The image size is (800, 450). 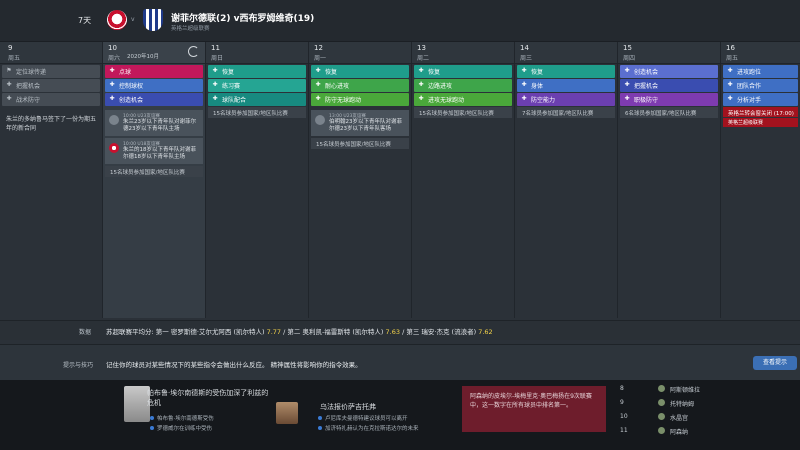 What do you see at coordinates (182, 419) in the screenshot?
I see `news-bullet: 帕布鲁·埃尔南德斯受伤` at bounding box center [182, 419].